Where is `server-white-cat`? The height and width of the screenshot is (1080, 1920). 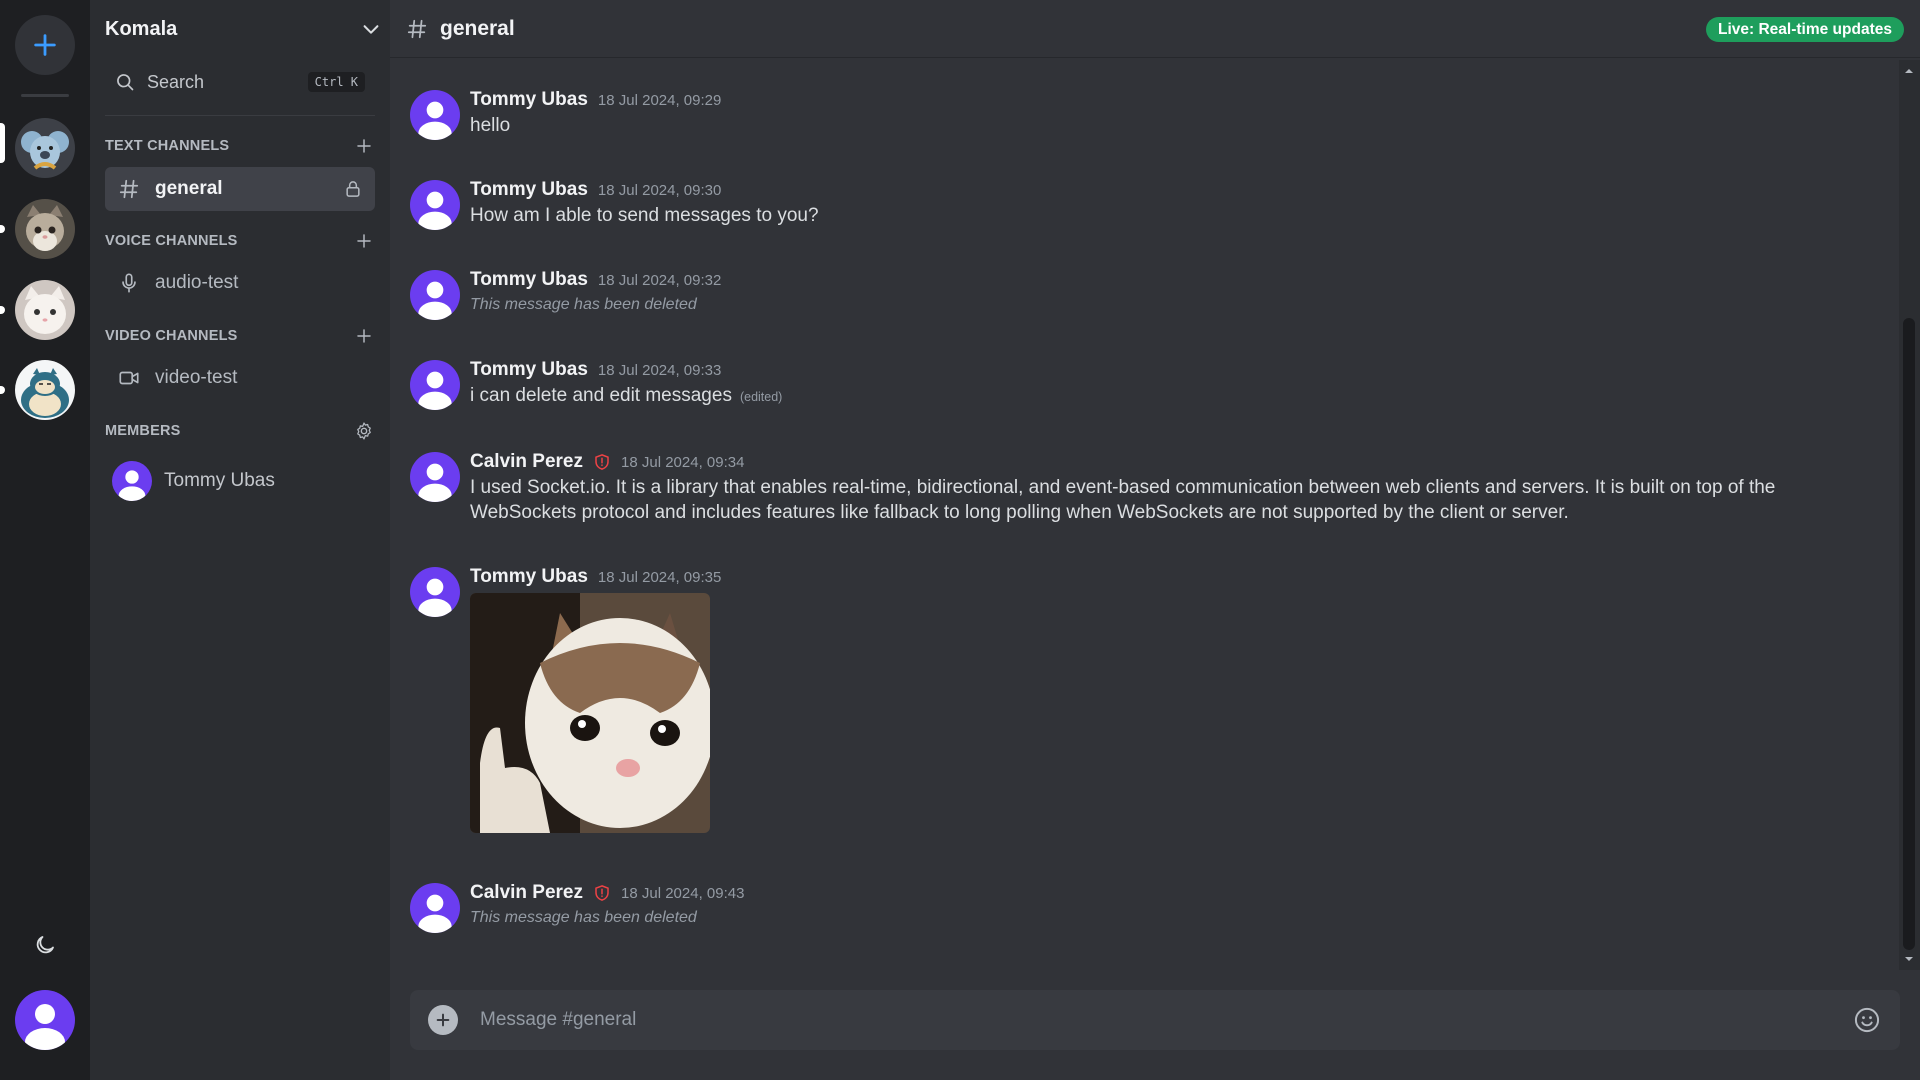
server-white-cat is located at coordinates (45, 310).